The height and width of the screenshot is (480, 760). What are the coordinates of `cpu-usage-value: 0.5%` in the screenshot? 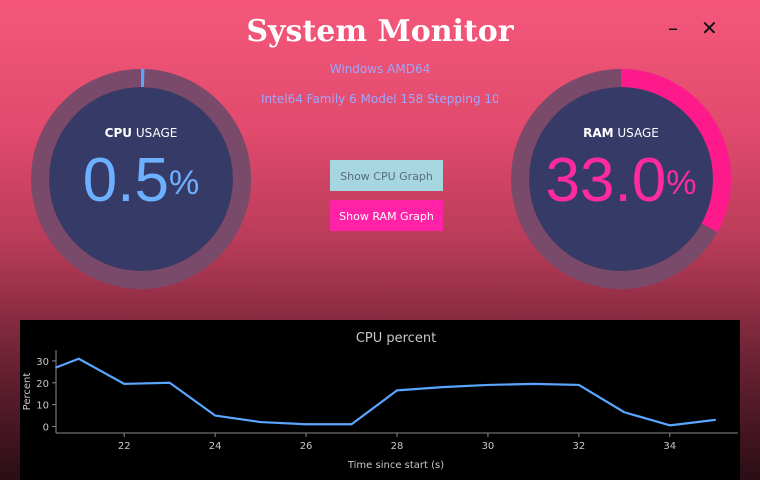 It's located at (141, 180).